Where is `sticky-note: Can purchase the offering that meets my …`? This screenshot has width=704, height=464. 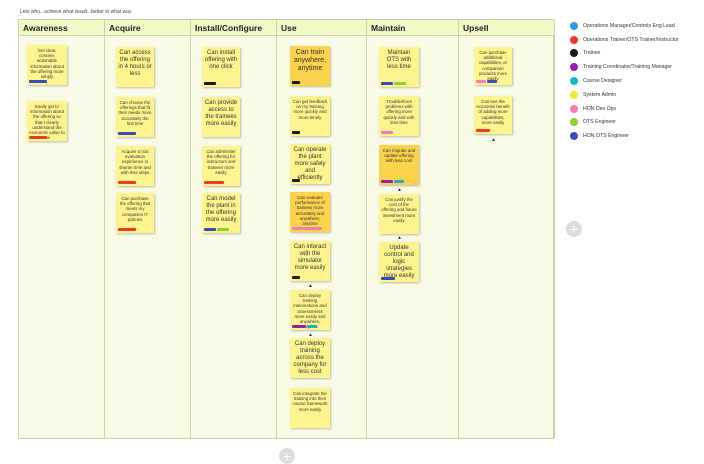
sticky-note: Can purchase the offering that meets my … is located at coordinates (135, 213).